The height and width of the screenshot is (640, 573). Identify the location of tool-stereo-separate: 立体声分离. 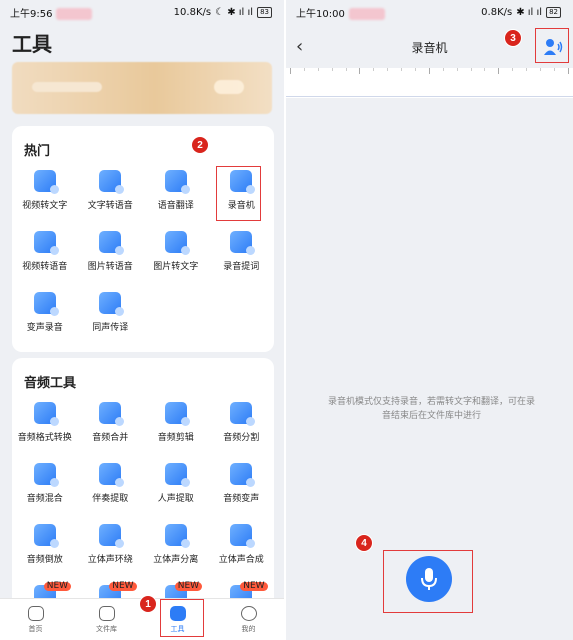
(176, 546).